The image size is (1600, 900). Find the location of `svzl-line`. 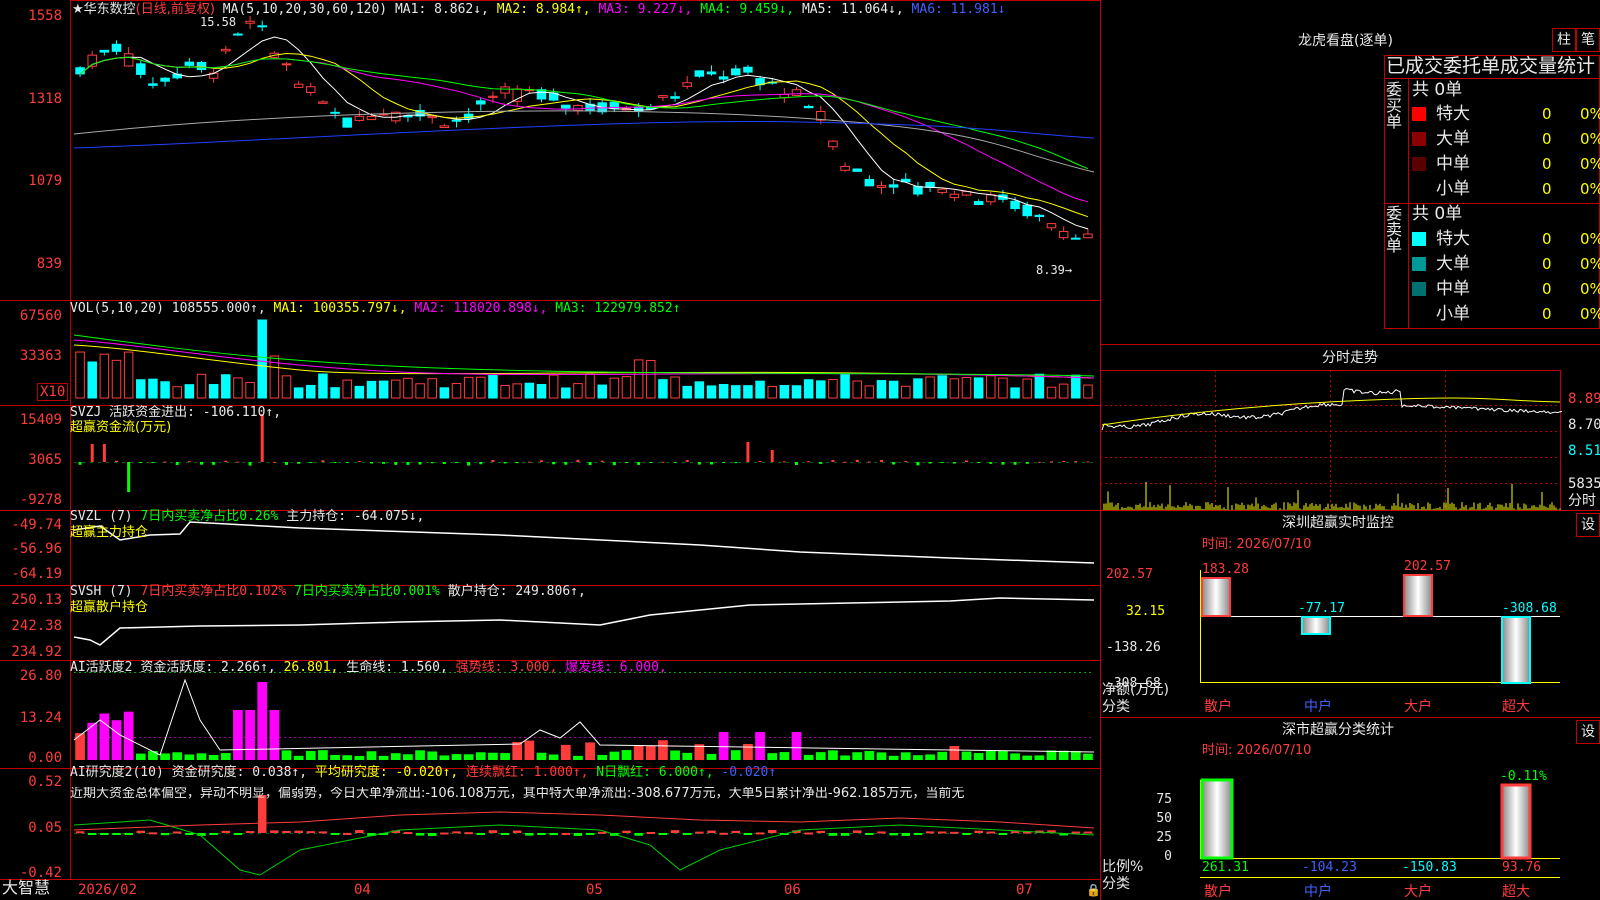

svzl-line is located at coordinates (584, 542).